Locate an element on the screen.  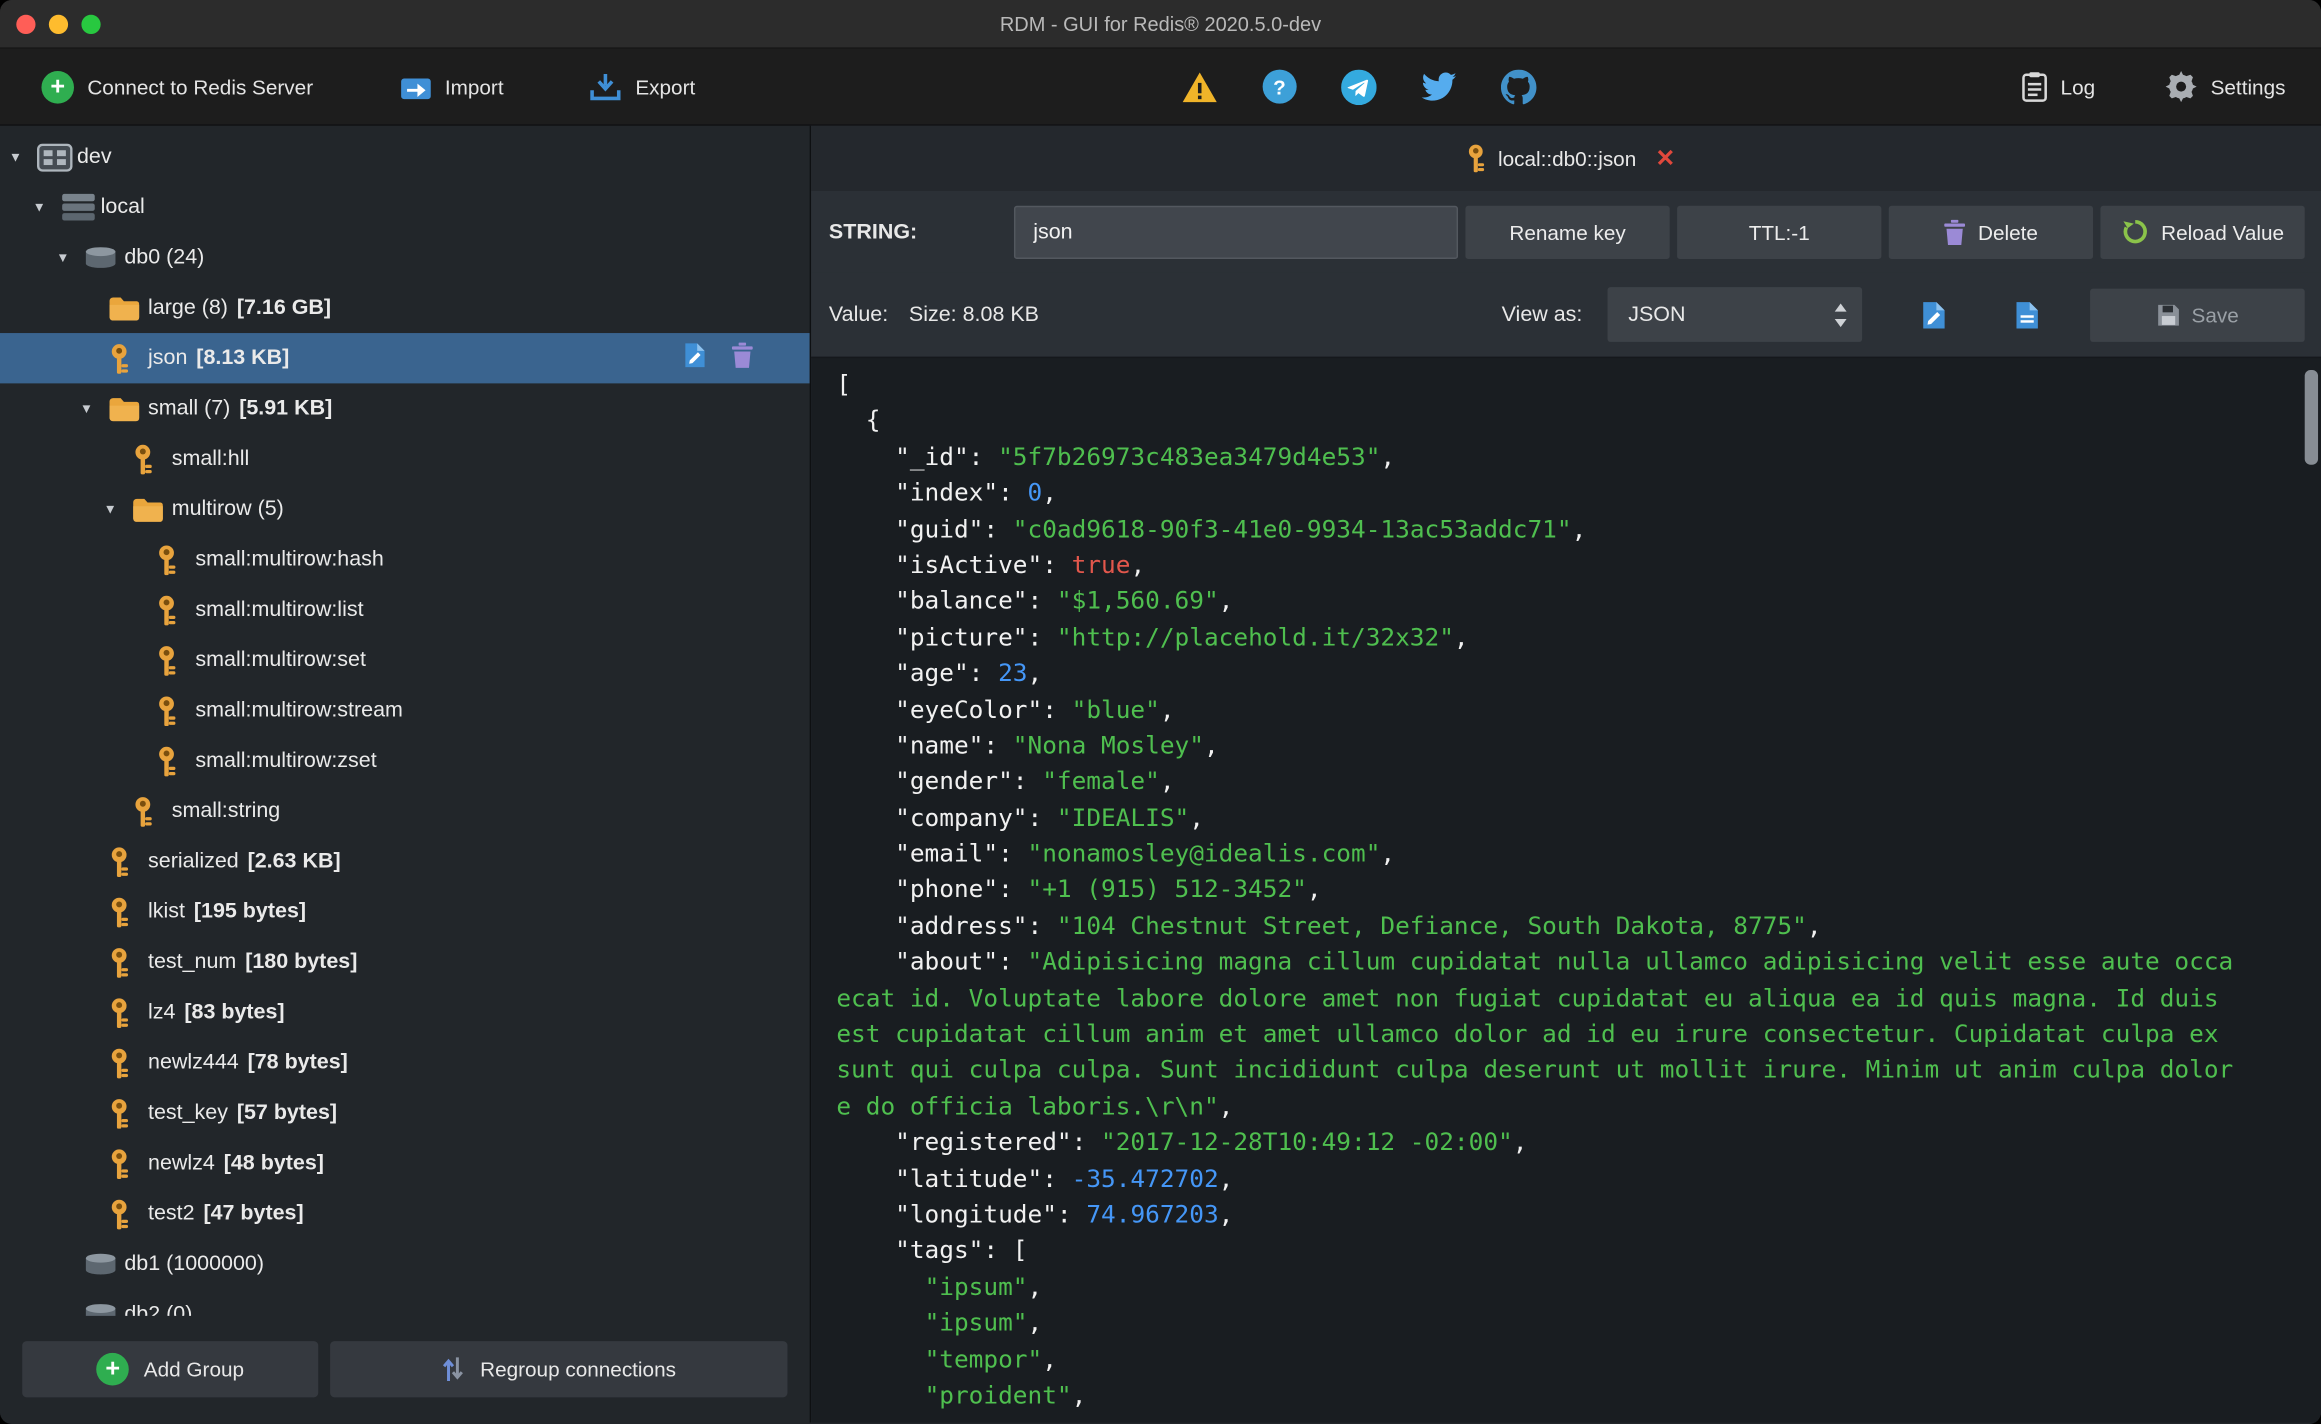
close-window-button is located at coordinates (26, 24).